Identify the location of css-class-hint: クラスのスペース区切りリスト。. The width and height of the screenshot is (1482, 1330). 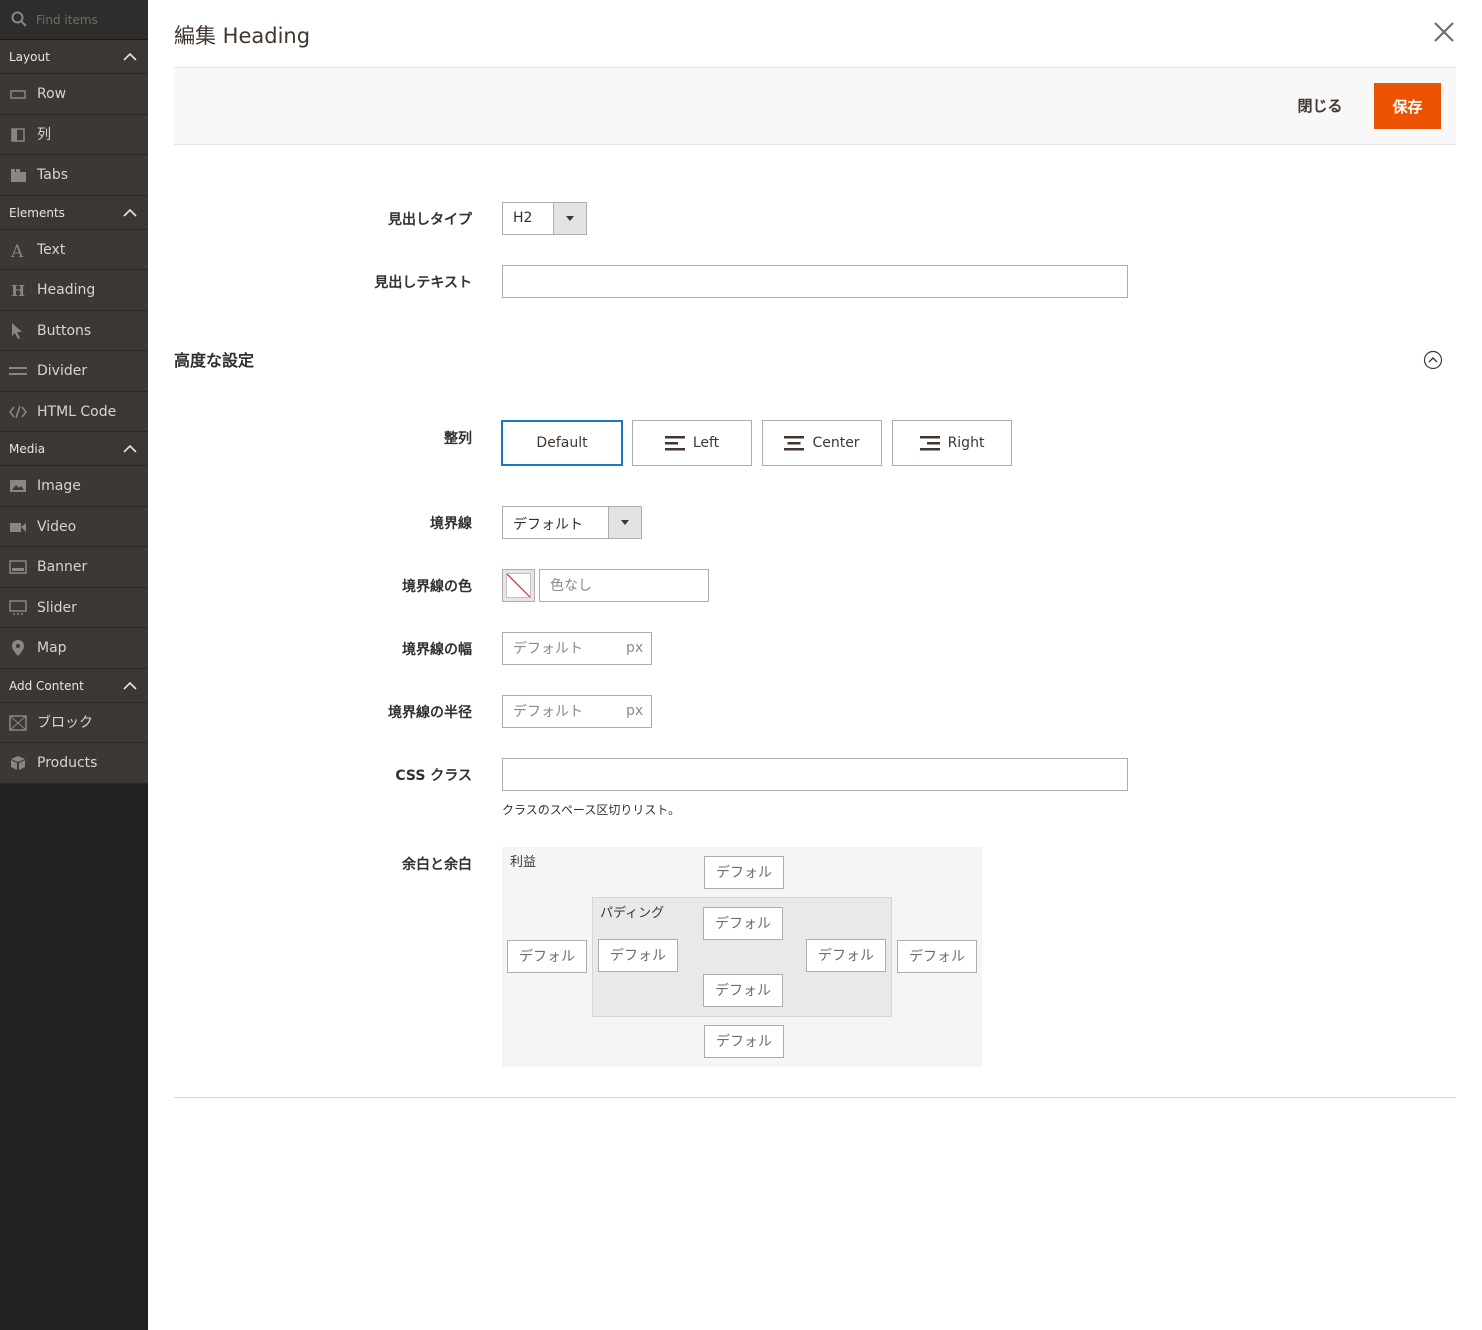
(591, 810).